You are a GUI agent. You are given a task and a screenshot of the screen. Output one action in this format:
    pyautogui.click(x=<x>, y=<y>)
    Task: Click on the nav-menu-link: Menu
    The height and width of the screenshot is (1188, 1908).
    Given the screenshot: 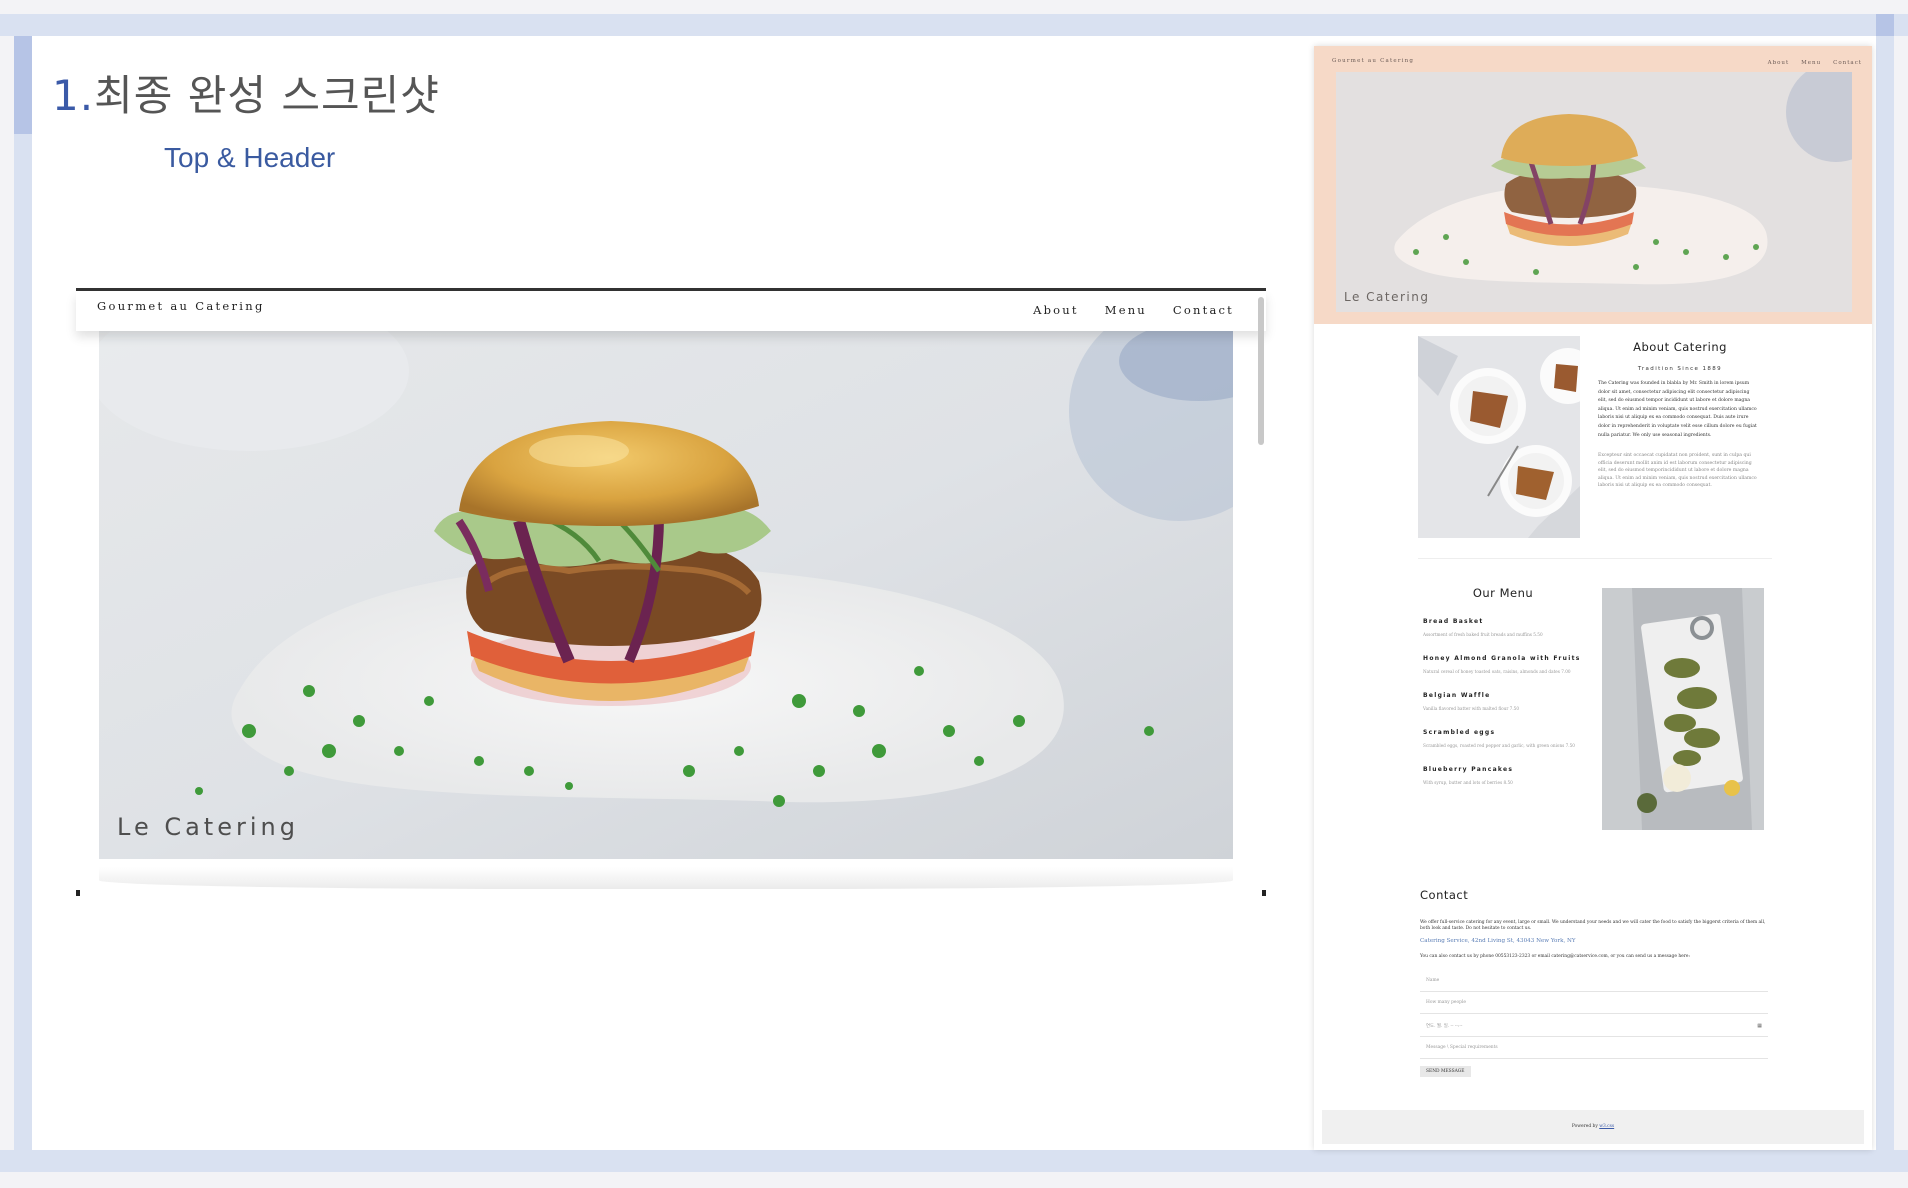 What is the action you would take?
    pyautogui.click(x=1126, y=310)
    